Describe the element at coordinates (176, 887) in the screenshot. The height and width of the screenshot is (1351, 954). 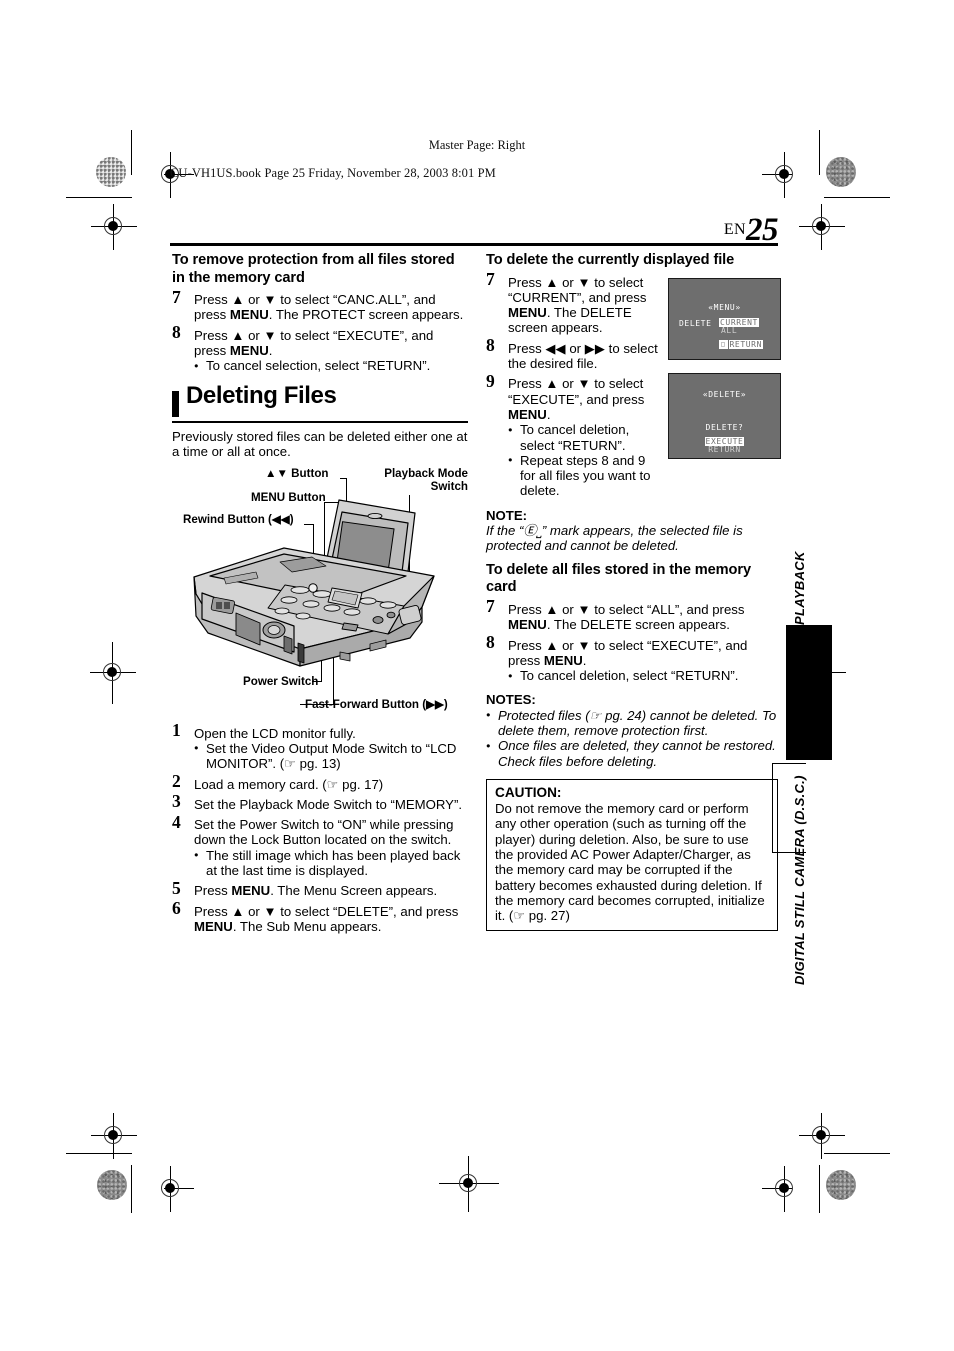
I see `step-number: 5` at that location.